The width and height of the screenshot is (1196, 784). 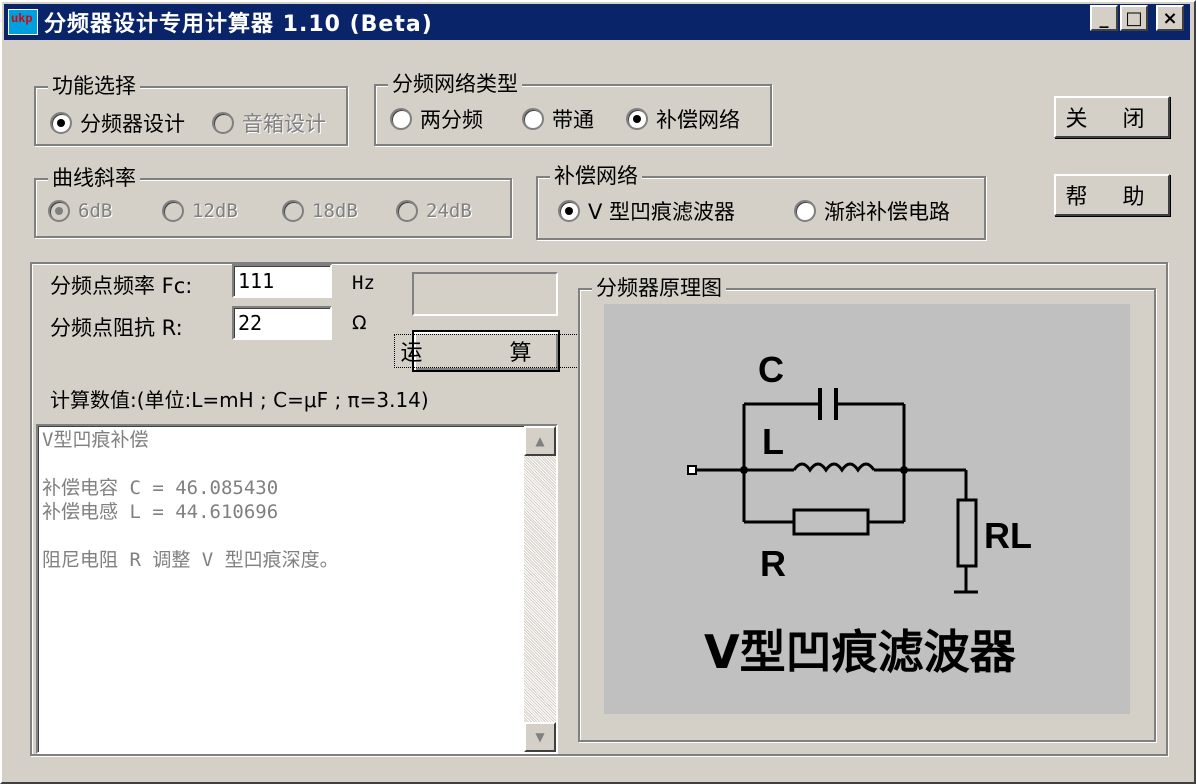 I want to click on radio-slope-24db: 24dB, so click(x=434, y=211).